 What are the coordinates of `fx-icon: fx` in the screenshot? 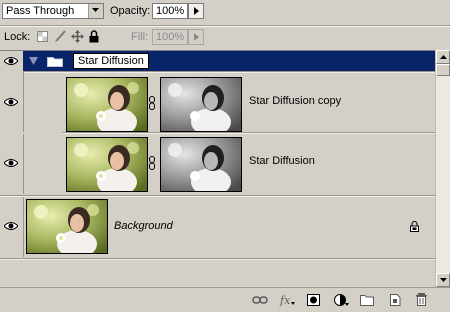 It's located at (287, 300).